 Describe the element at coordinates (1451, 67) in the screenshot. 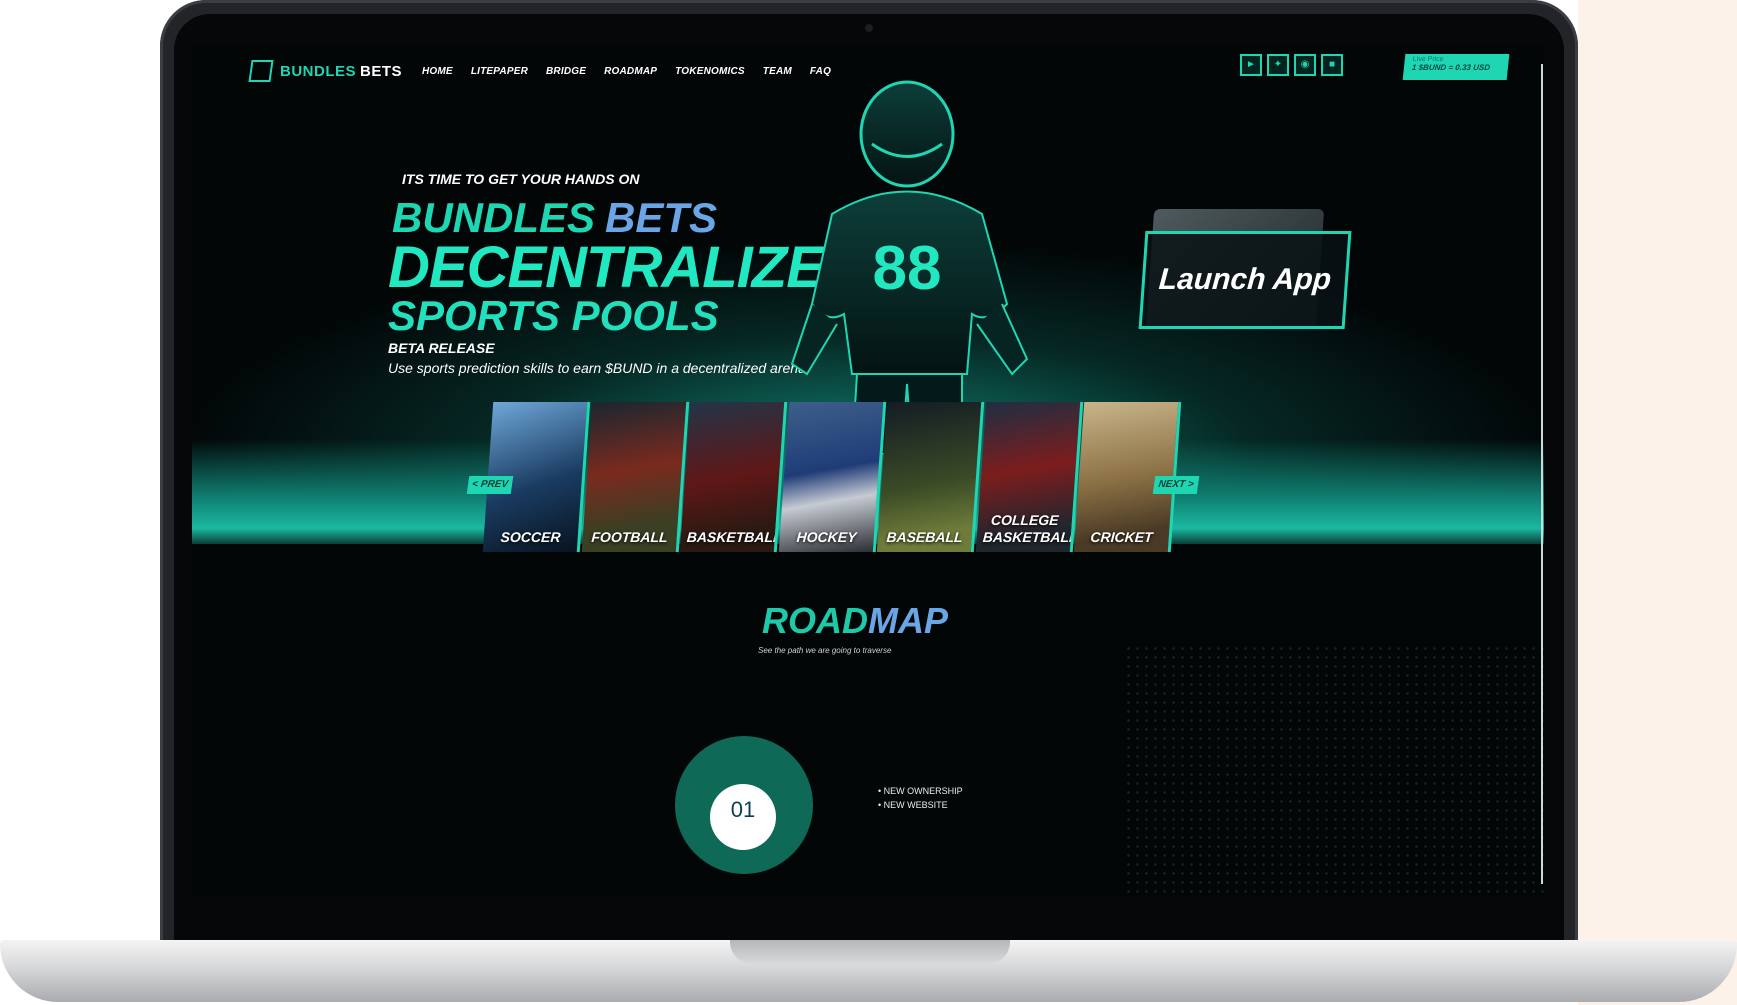

I see `live-price-value: 1 $BUND = 0.33 USD` at that location.